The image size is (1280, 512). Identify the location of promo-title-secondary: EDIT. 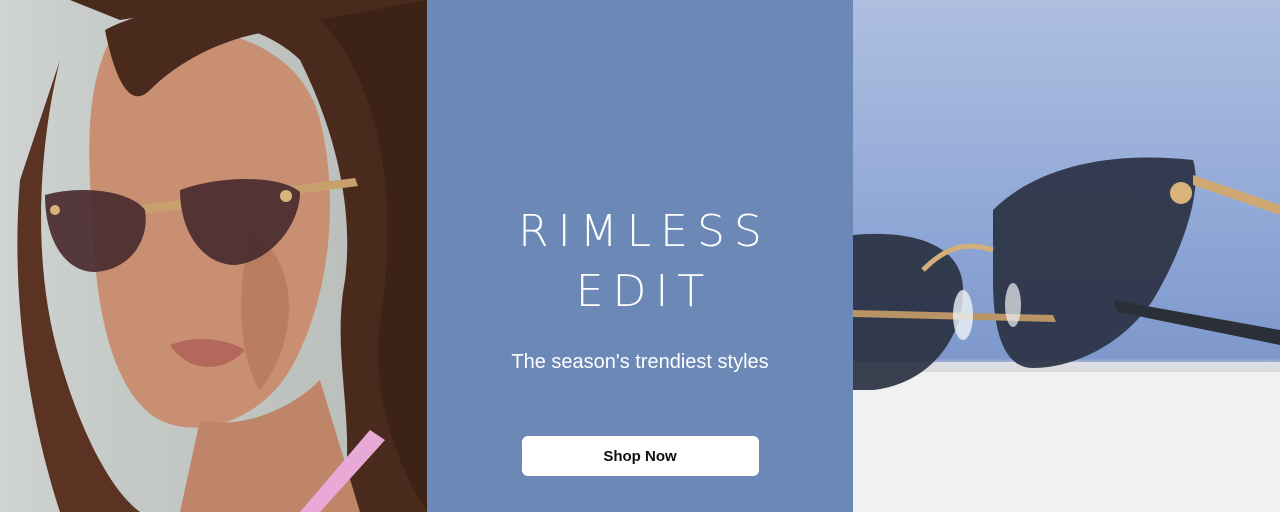
(644, 291).